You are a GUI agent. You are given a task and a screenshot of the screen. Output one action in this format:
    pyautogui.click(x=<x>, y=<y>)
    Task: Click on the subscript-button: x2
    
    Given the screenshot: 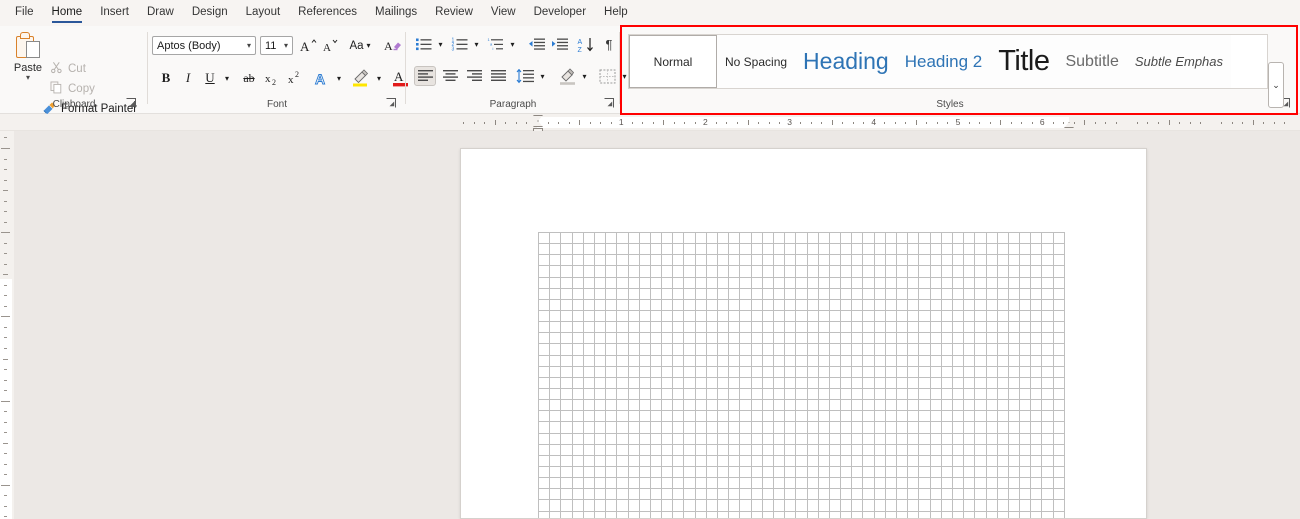 What is the action you would take?
    pyautogui.click(x=273, y=78)
    